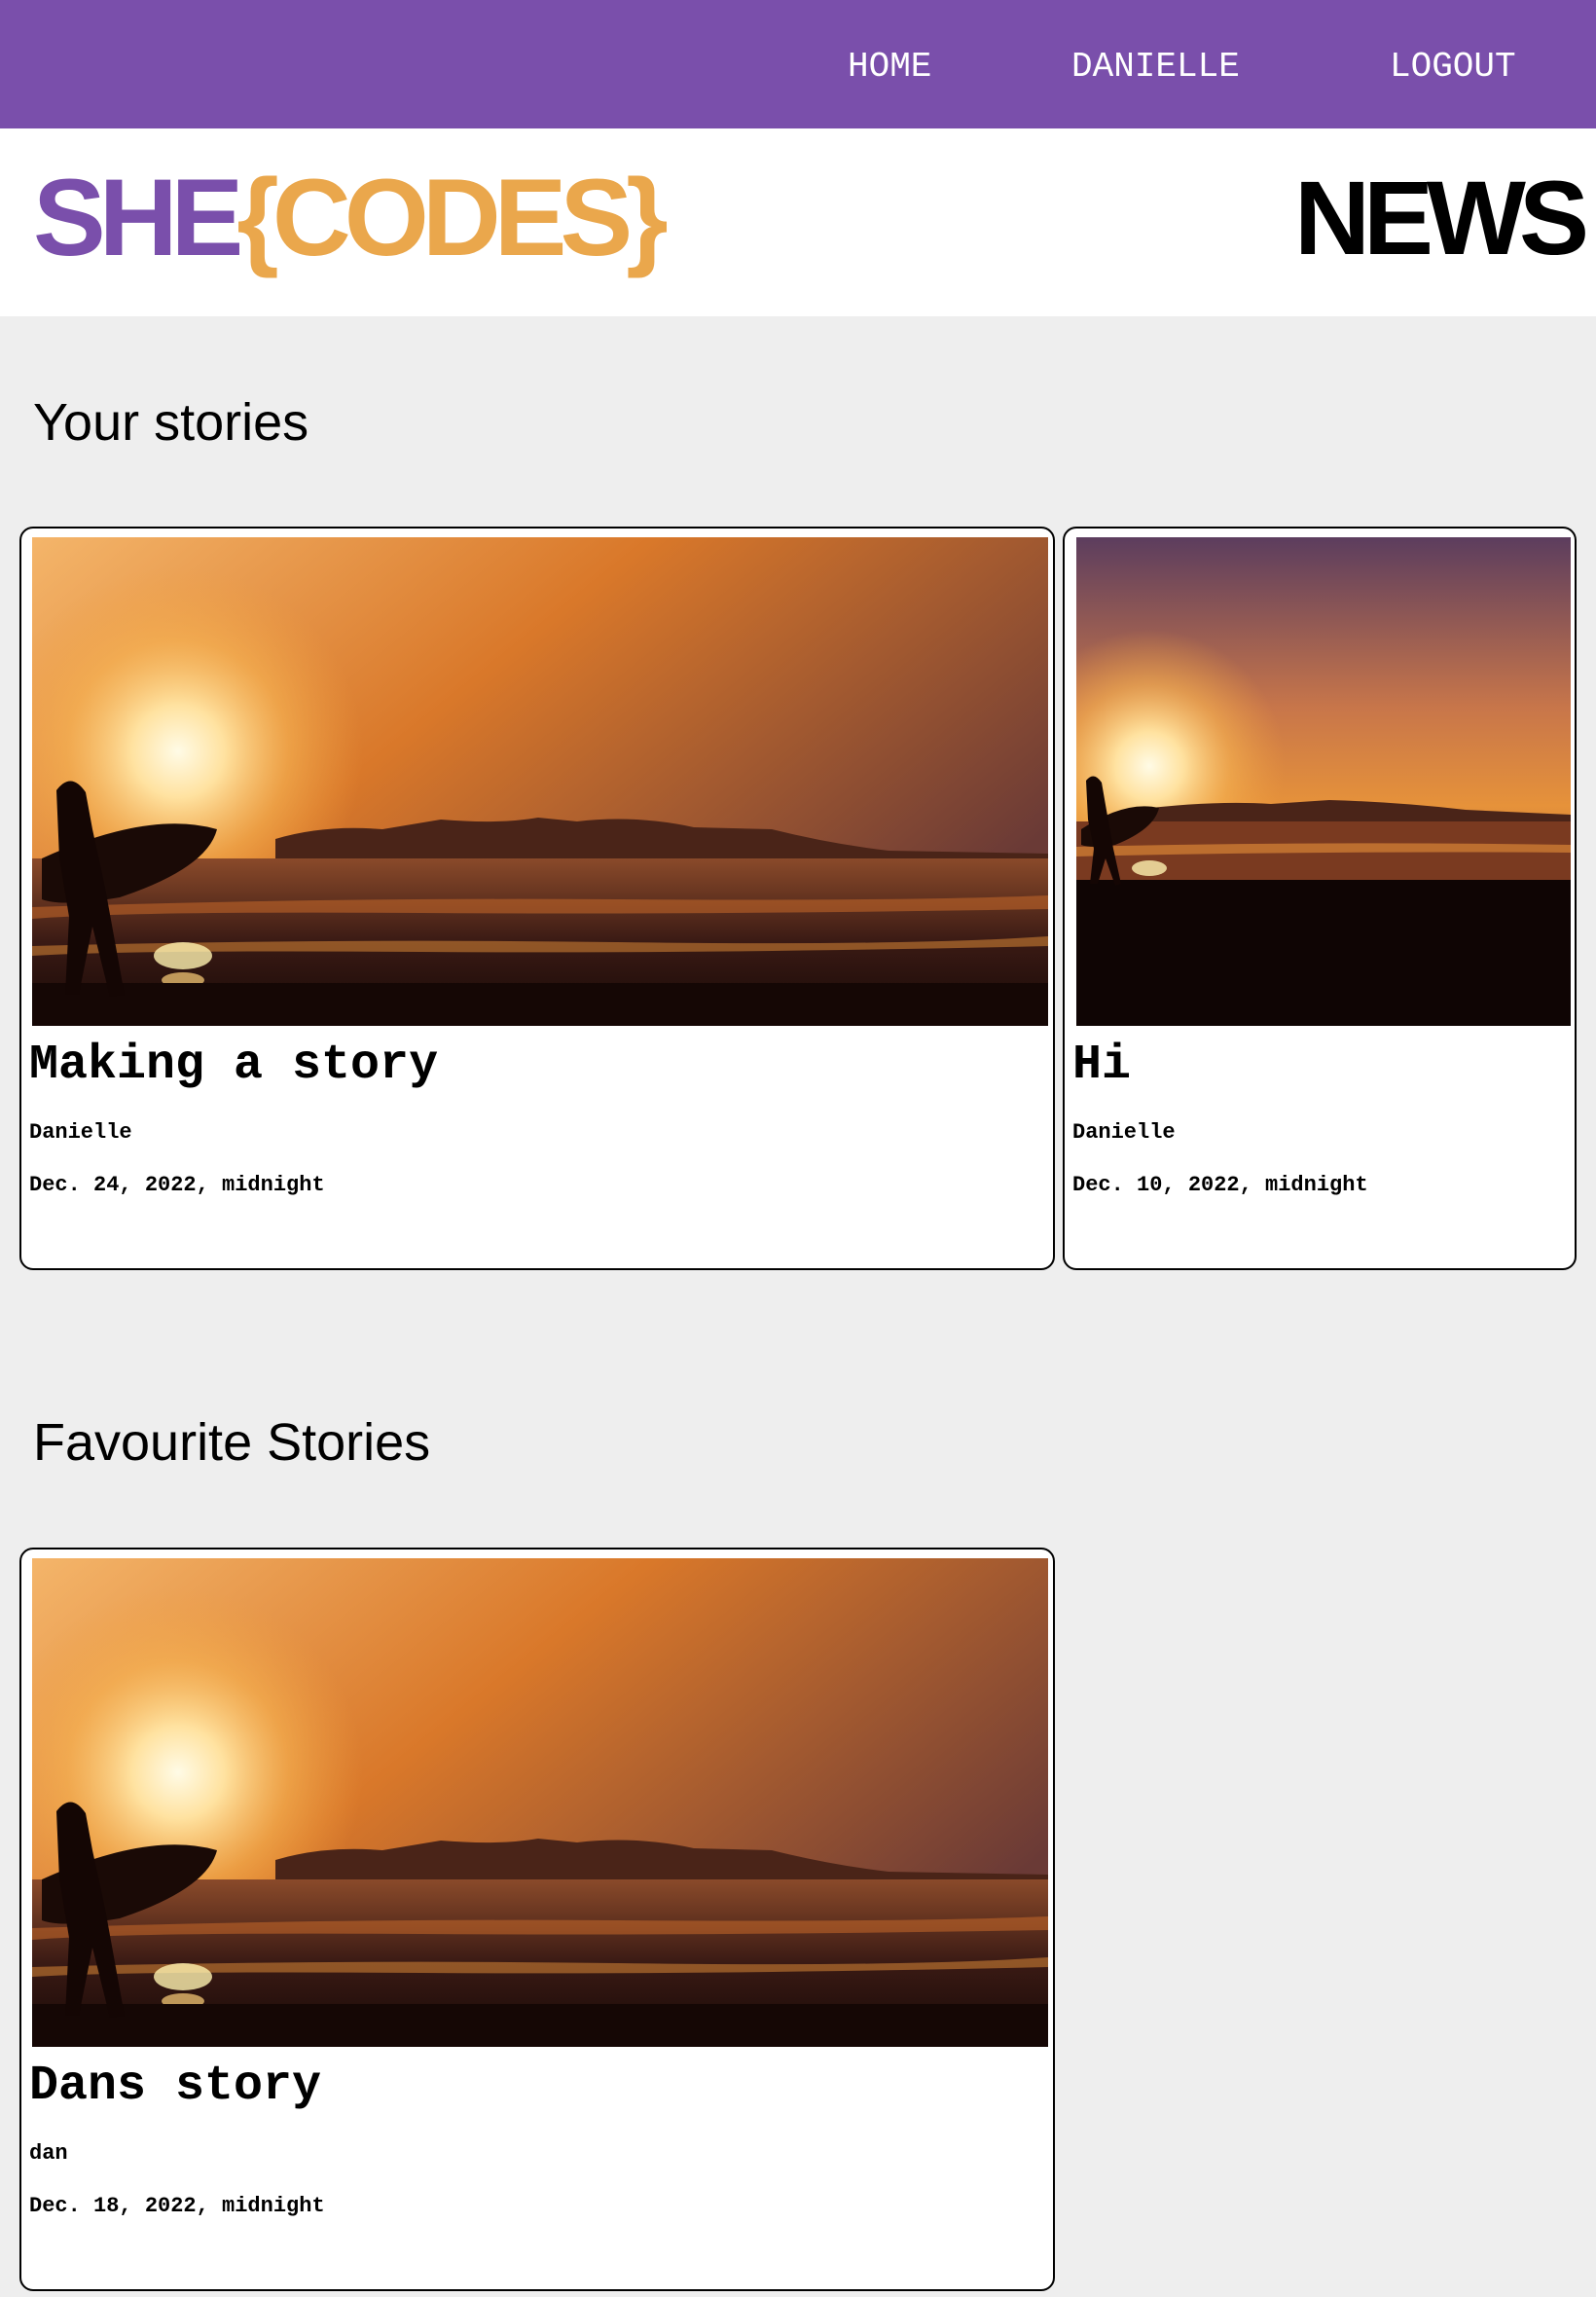  I want to click on brand-header: SHE{CODES} NEWS, so click(798, 222).